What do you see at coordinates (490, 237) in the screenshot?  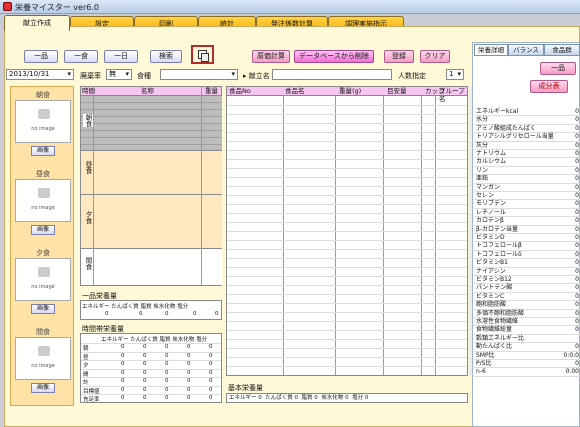 I see `nutrient-name: ビタミンD` at bounding box center [490, 237].